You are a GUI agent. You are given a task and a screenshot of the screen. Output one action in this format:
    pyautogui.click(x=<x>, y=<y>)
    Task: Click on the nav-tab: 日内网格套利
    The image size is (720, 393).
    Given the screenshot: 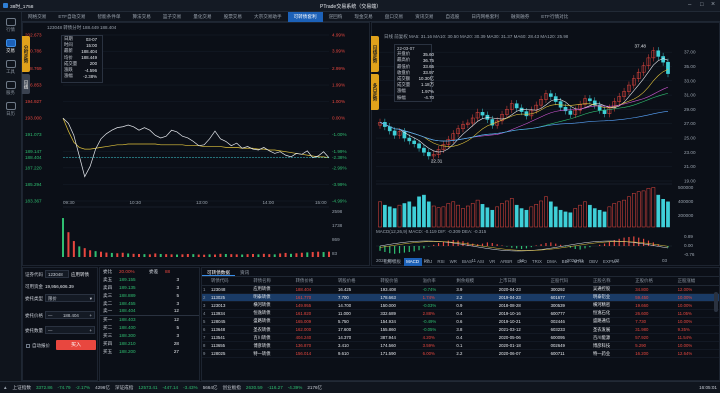 What is the action you would take?
    pyautogui.click(x=485, y=17)
    